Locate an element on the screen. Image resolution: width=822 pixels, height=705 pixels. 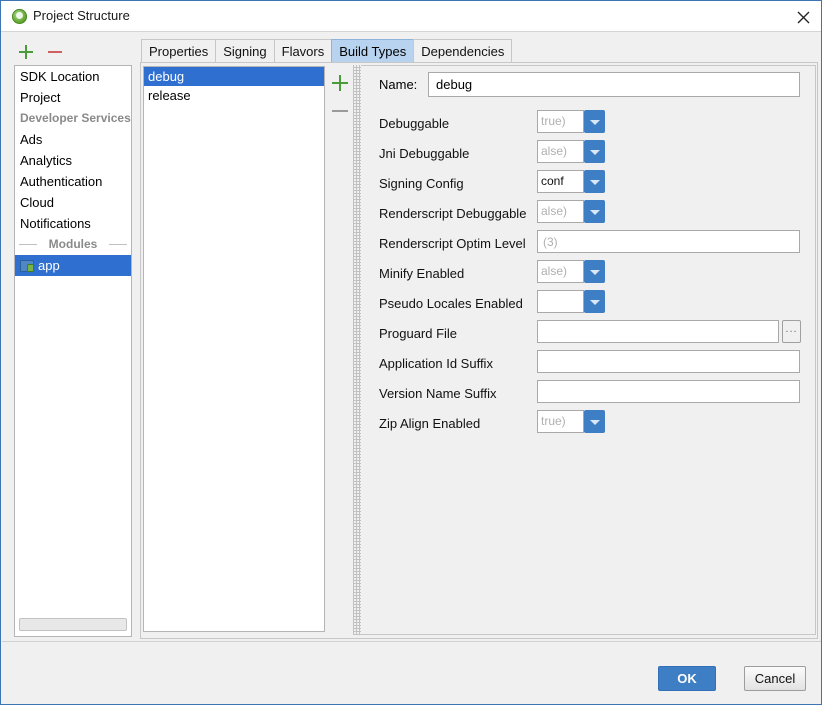
combo-minify-enabled: alse) is located at coordinates (571, 271).